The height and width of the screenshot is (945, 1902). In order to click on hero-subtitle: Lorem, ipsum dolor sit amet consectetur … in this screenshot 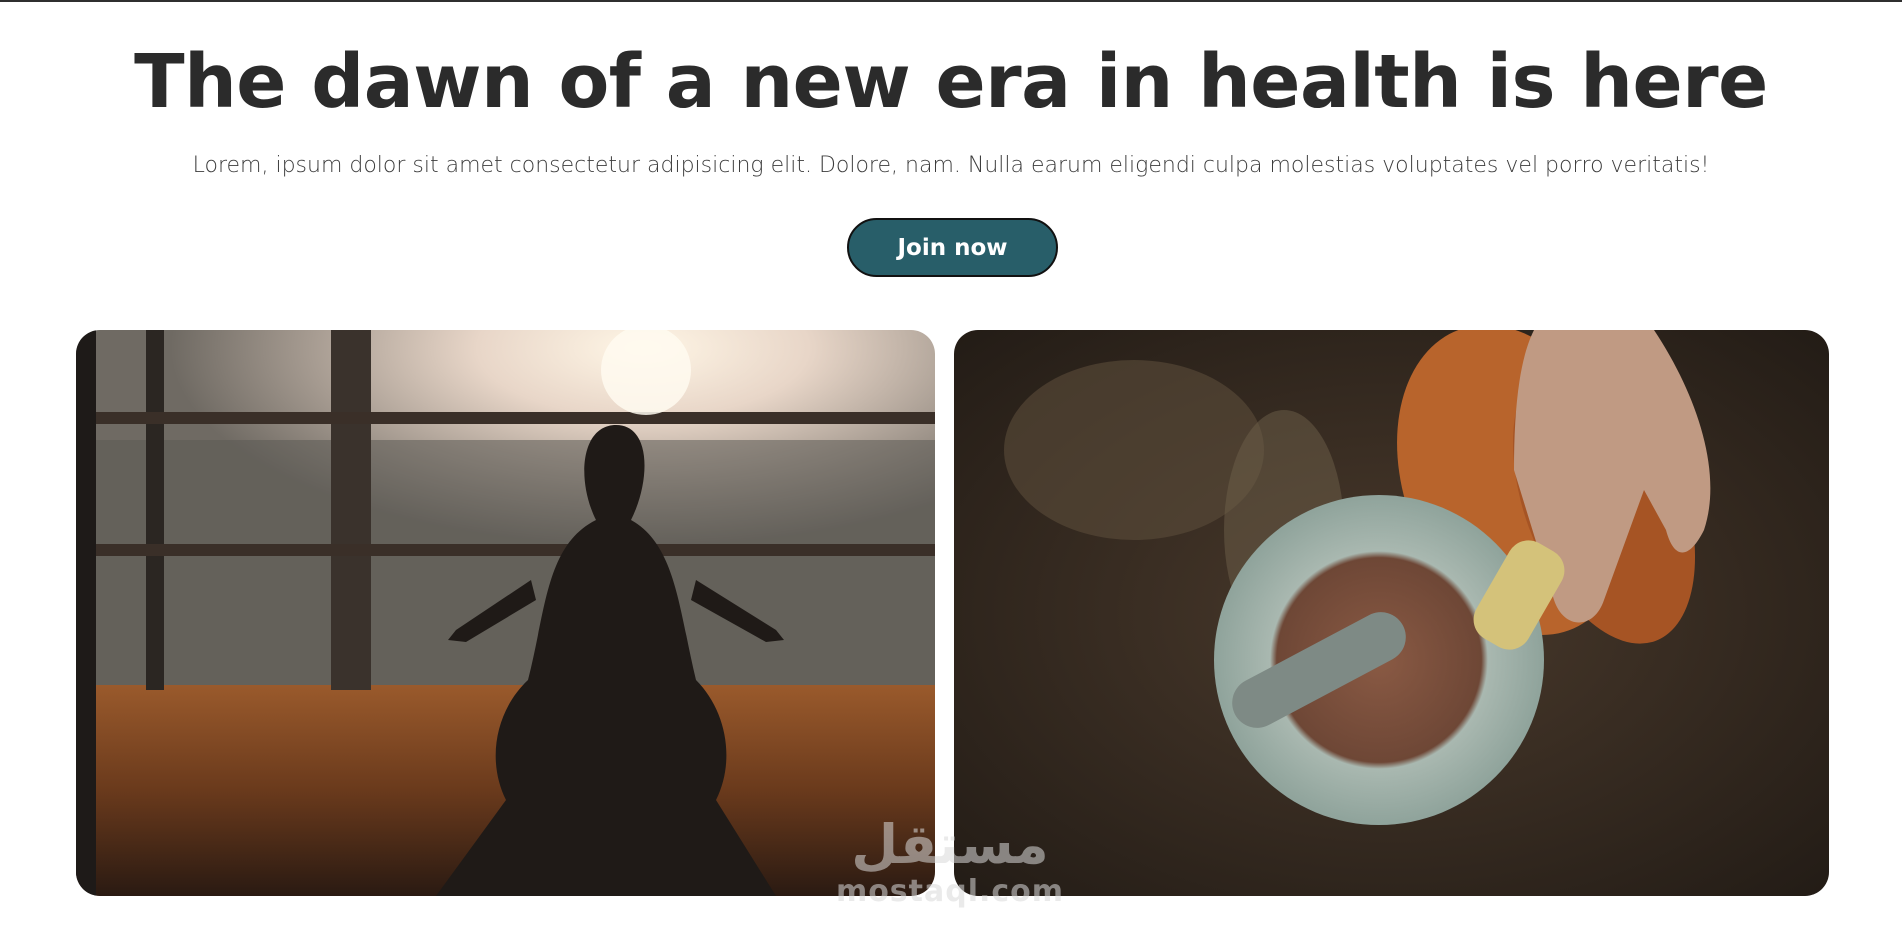, I will do `click(951, 165)`.